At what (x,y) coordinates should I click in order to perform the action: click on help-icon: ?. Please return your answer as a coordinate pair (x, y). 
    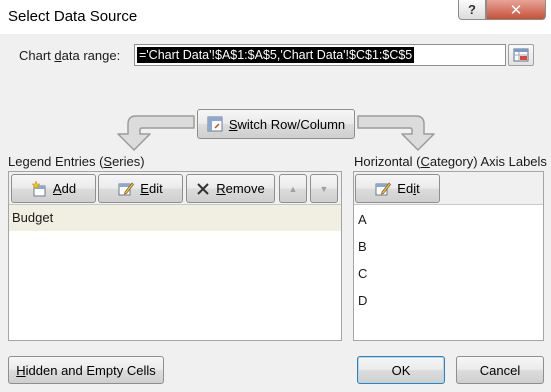
    Looking at the image, I should click on (472, 9).